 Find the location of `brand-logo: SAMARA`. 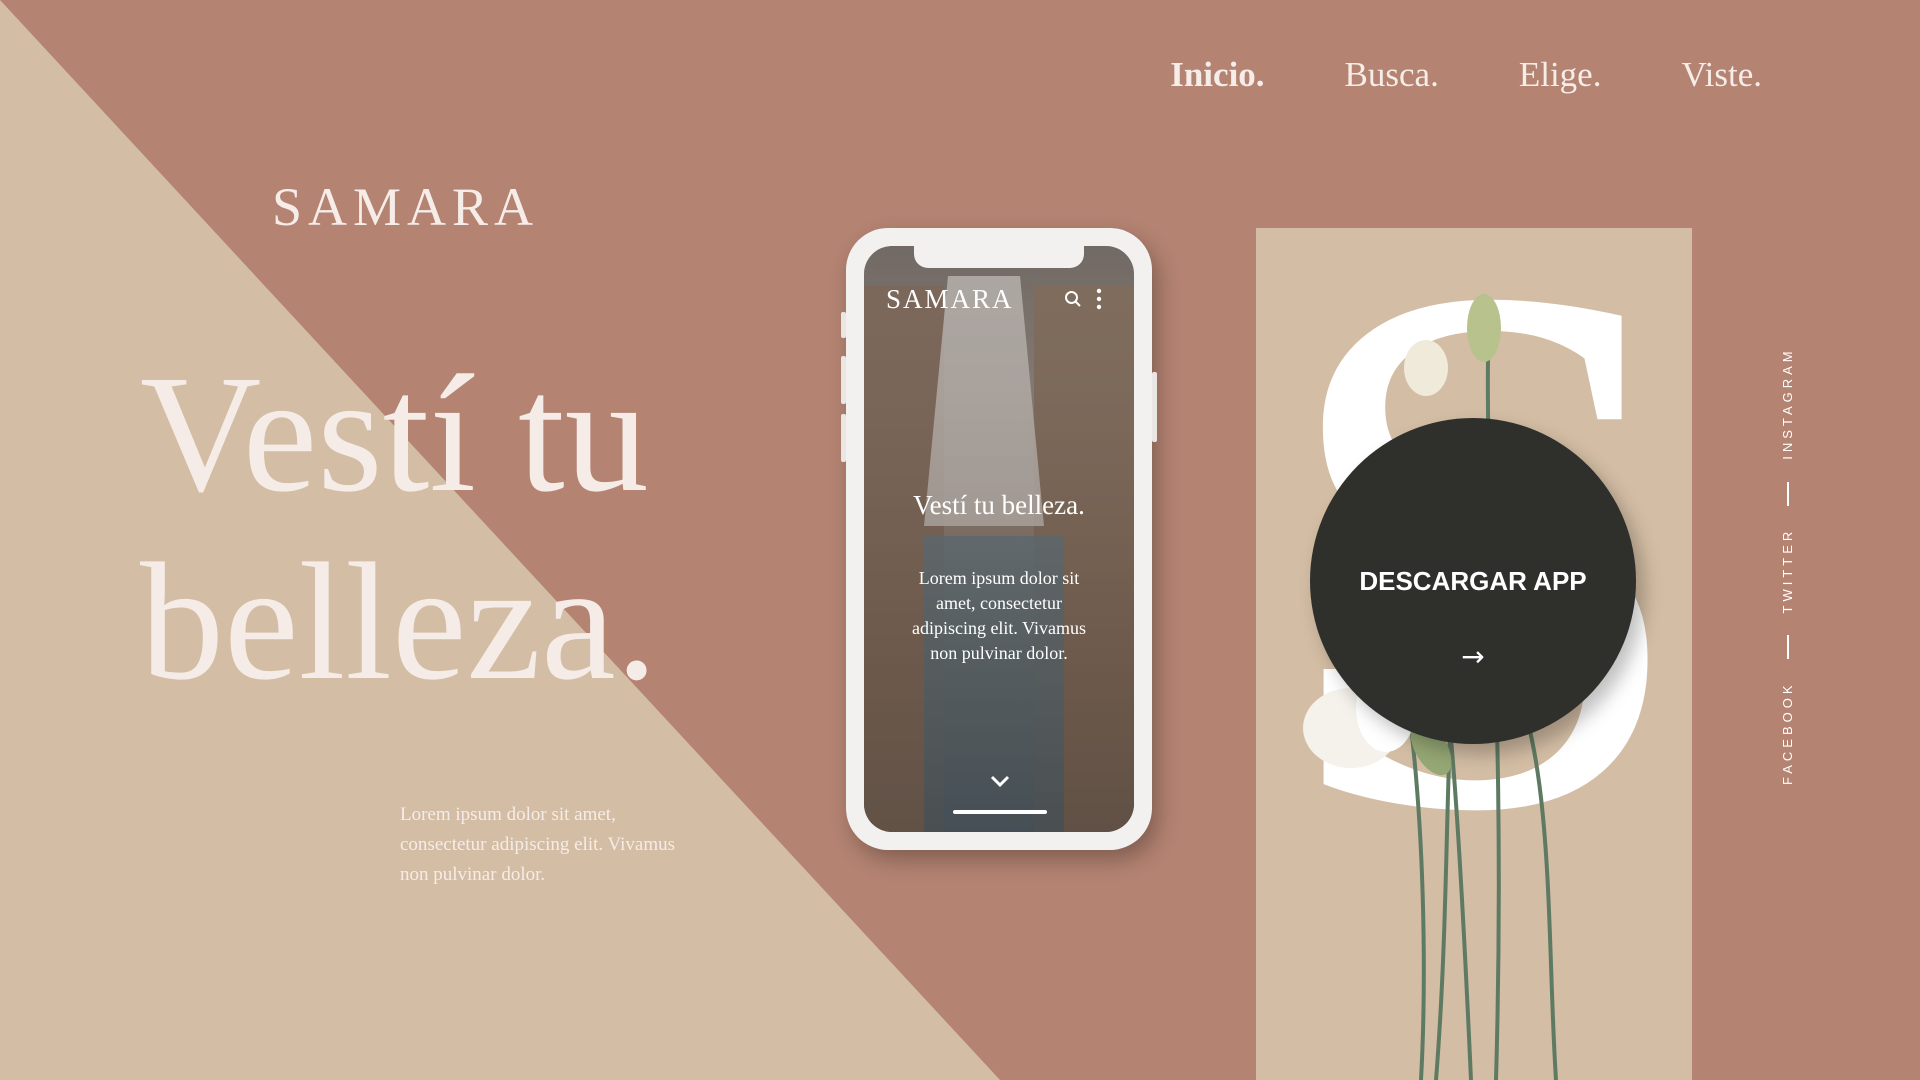

brand-logo: SAMARA is located at coordinates (405, 207).